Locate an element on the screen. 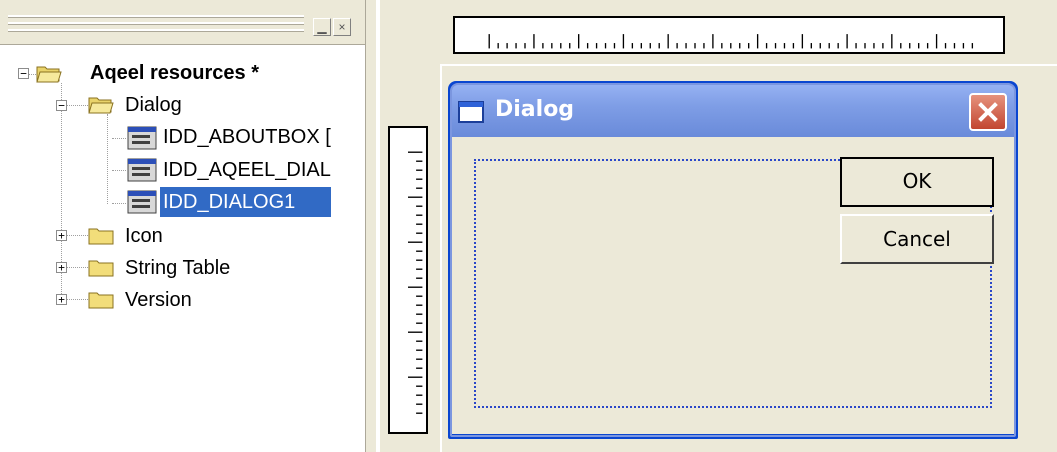  version-folder-expander: + is located at coordinates (61, 299).